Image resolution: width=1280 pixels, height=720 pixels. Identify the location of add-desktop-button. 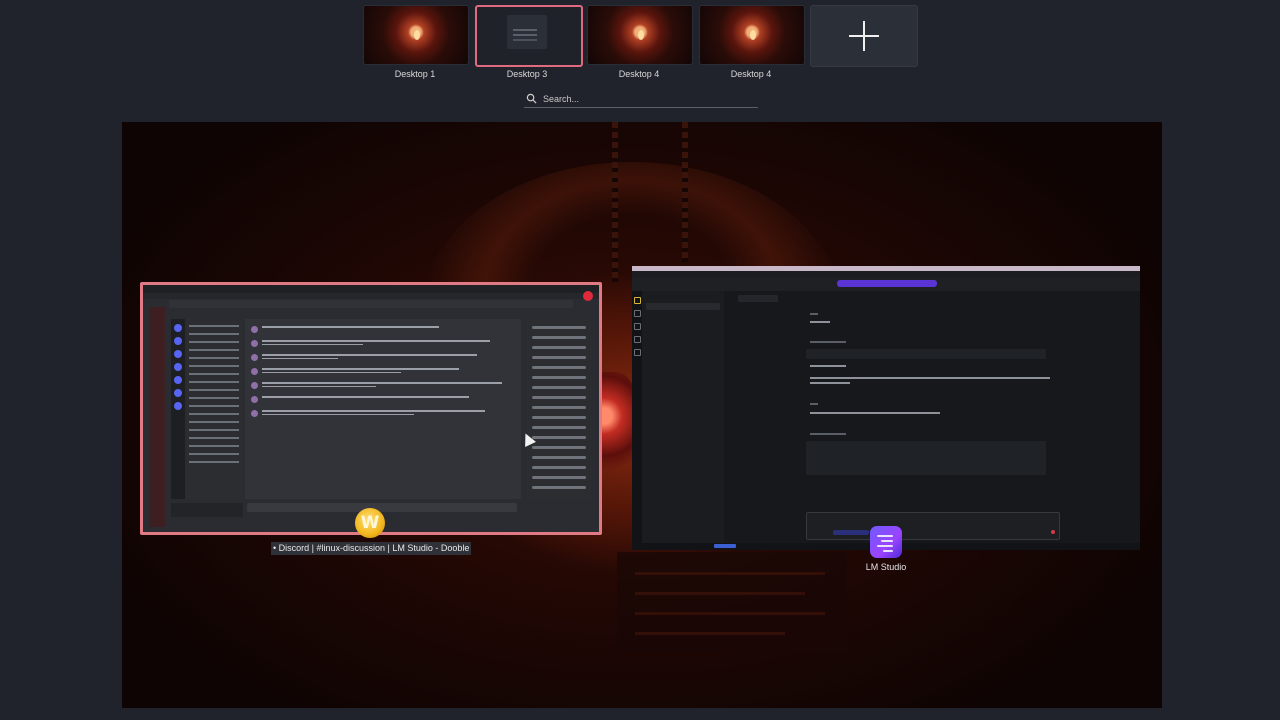
(864, 36).